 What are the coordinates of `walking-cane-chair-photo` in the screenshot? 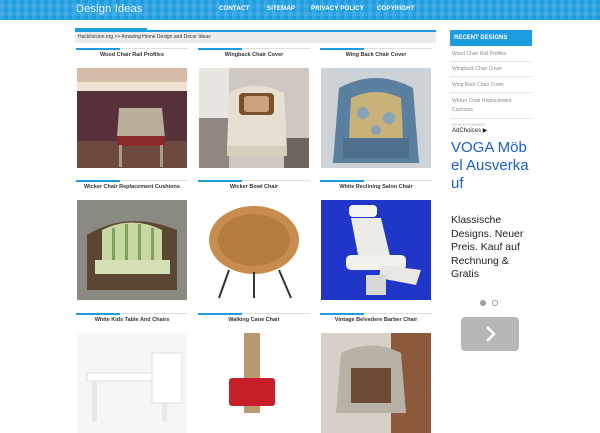 It's located at (254, 383).